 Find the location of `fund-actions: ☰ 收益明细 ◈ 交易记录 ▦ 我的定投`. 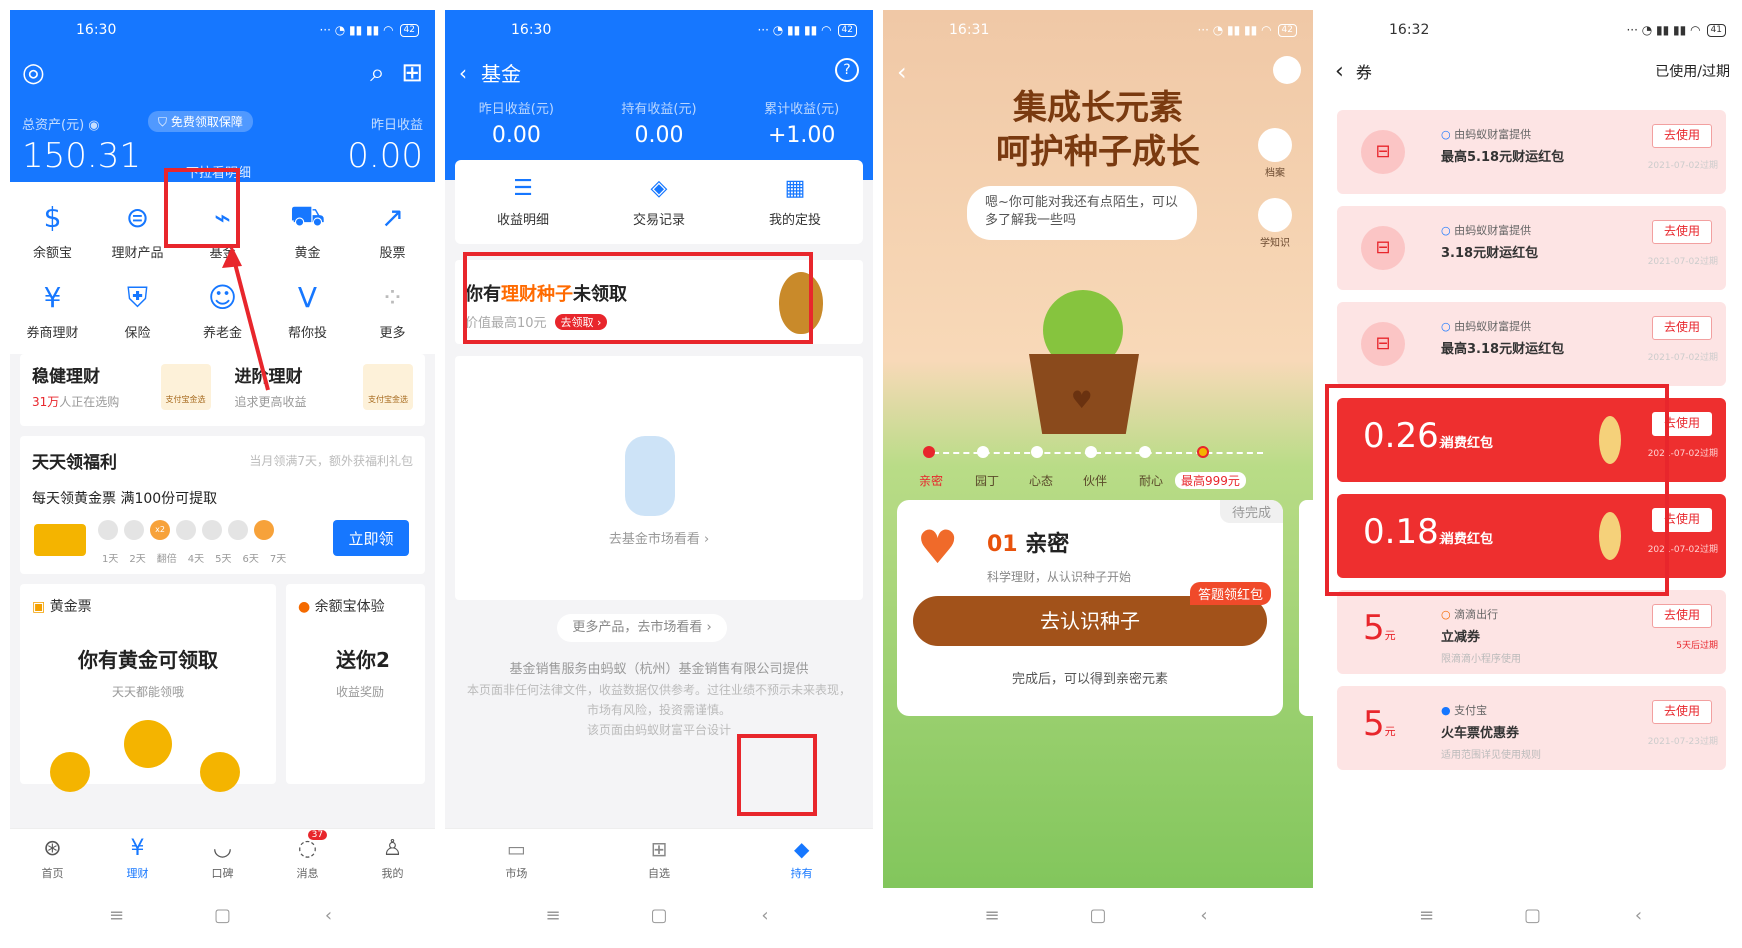

fund-actions: ☰ 收益明细 ◈ 交易记录 ▦ 我的定投 is located at coordinates (659, 202).